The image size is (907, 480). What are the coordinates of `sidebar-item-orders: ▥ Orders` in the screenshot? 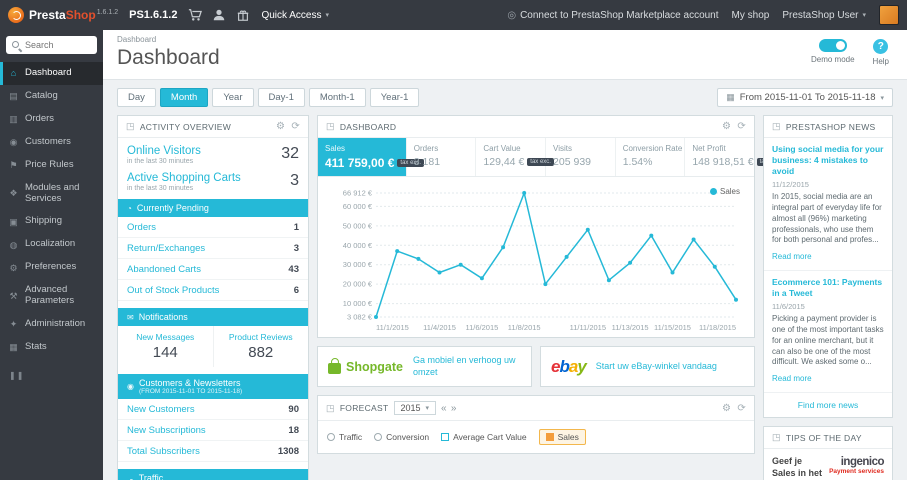 It's located at (51, 119).